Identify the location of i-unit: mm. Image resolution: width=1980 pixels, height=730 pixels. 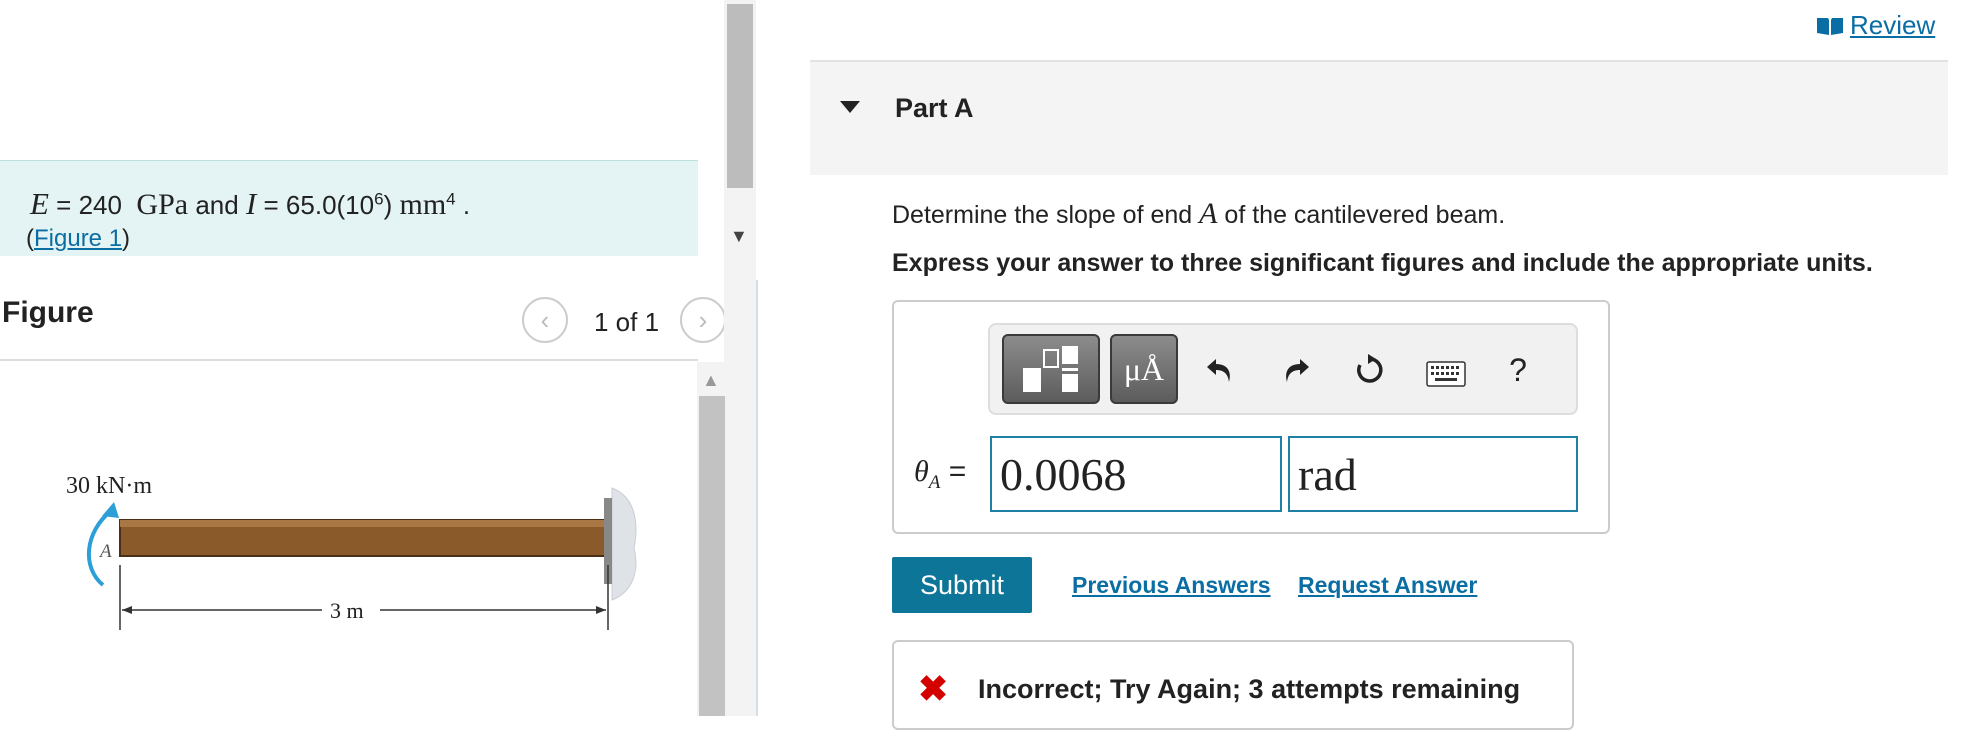
(423, 204).